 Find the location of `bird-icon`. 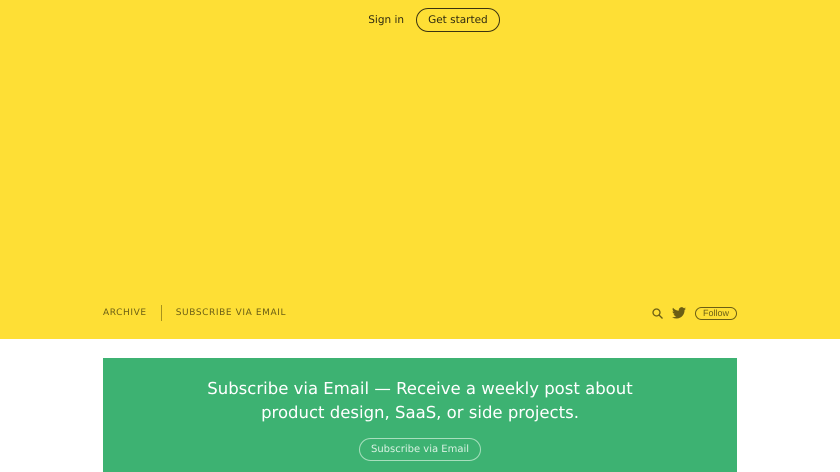

bird-icon is located at coordinates (679, 313).